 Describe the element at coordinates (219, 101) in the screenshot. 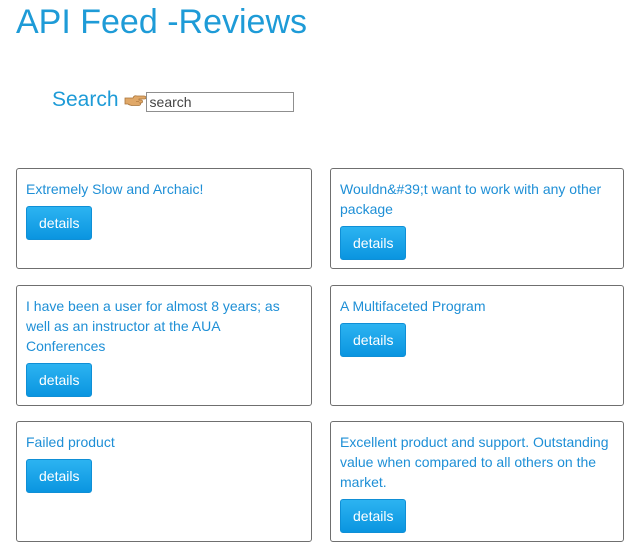

I see `search-input` at that location.